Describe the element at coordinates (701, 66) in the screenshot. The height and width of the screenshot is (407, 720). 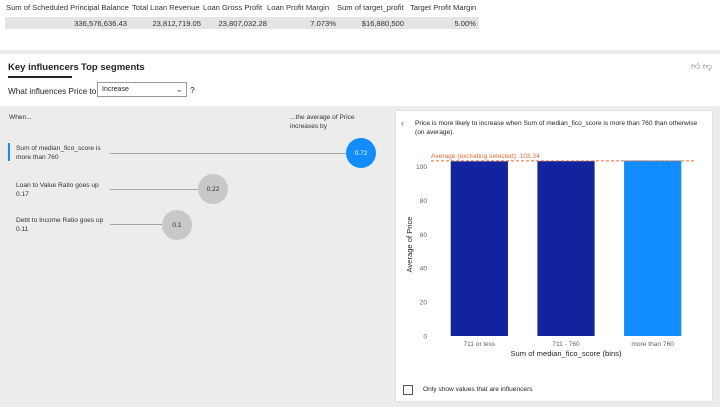
I see `feedback-icons: 👍︎ 👎︎` at that location.